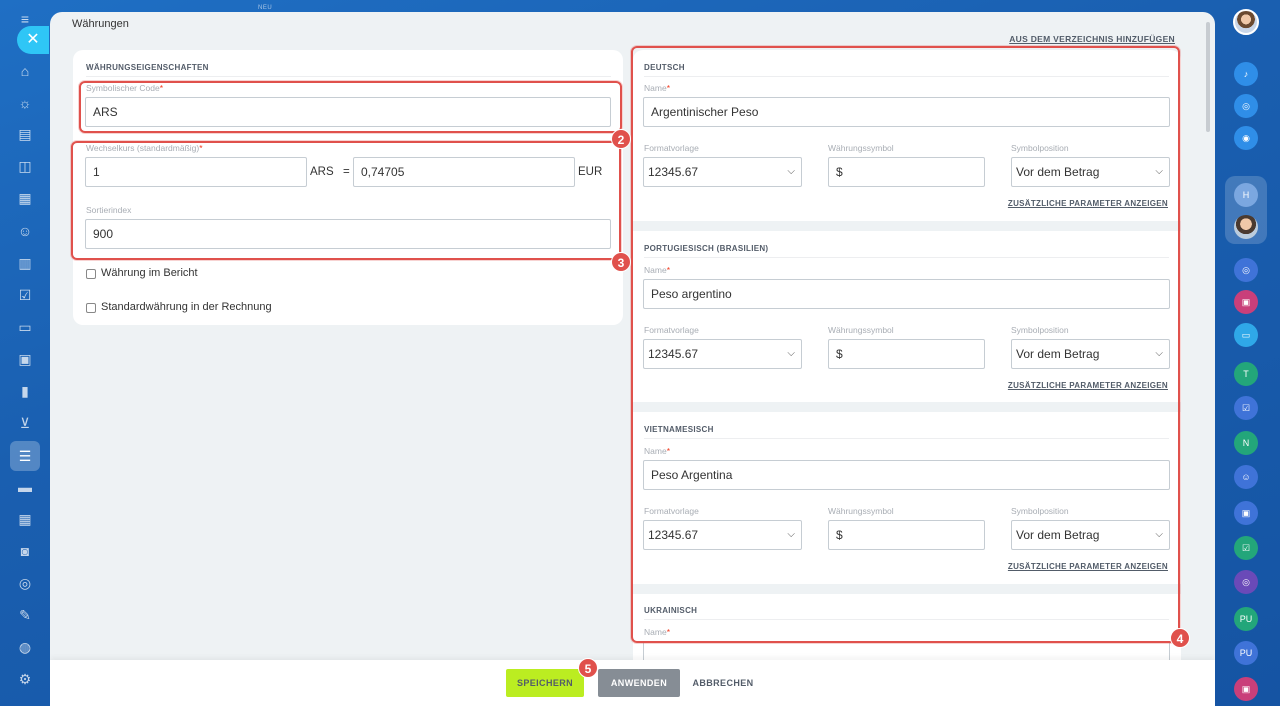  I want to click on chat-group-icon: ☺, so click(1246, 477).